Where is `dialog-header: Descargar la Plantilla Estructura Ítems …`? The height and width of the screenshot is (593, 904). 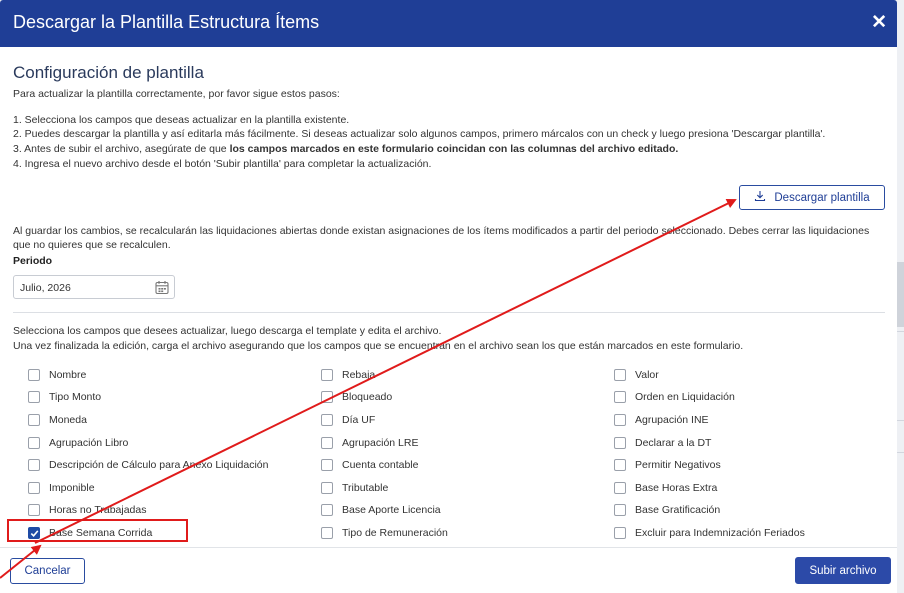
dialog-header: Descargar la Plantilla Estructura Ítems … is located at coordinates (448, 23).